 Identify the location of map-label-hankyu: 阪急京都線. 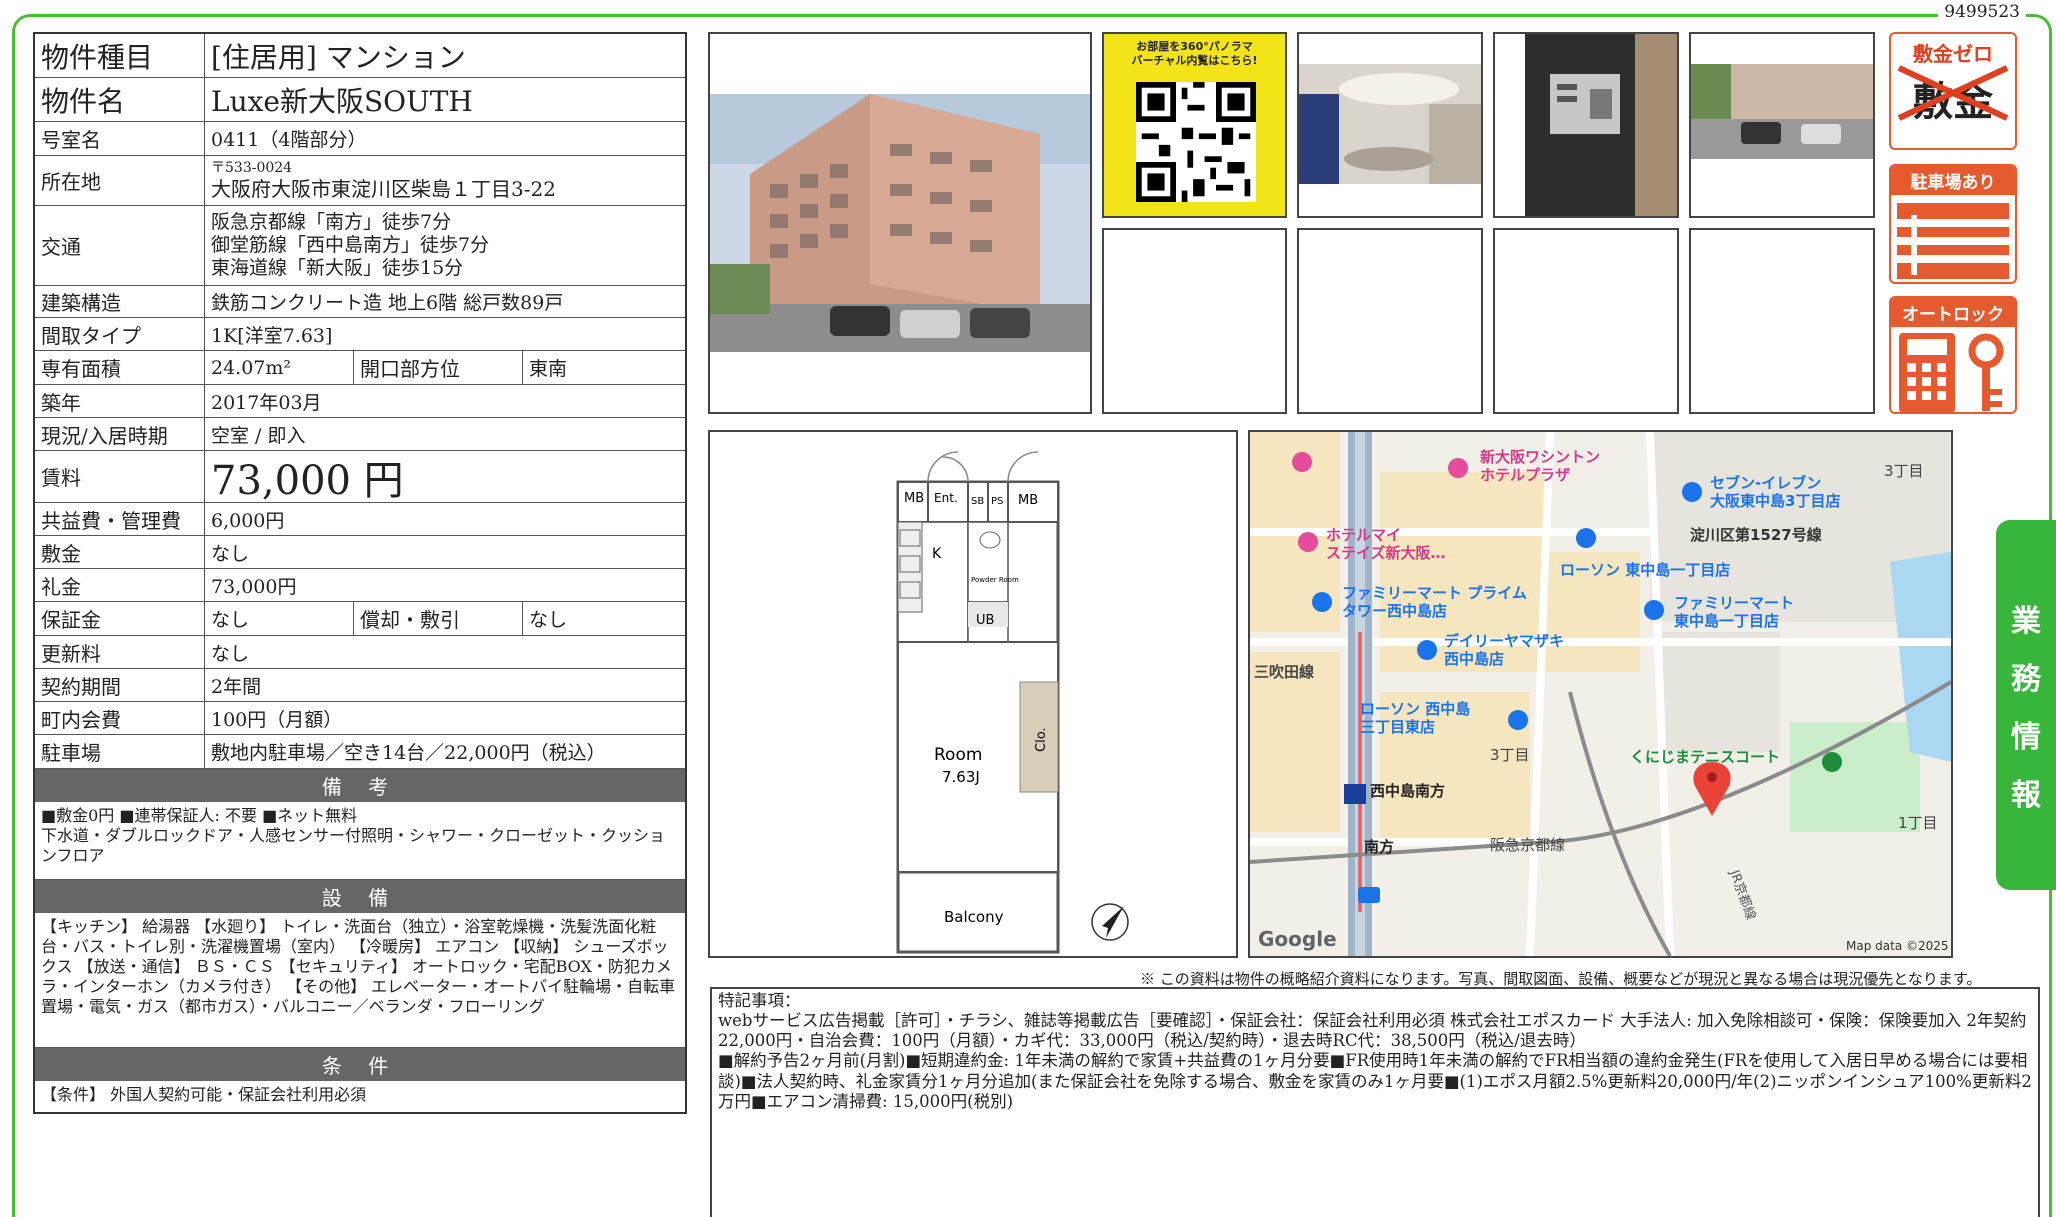
(1527, 845).